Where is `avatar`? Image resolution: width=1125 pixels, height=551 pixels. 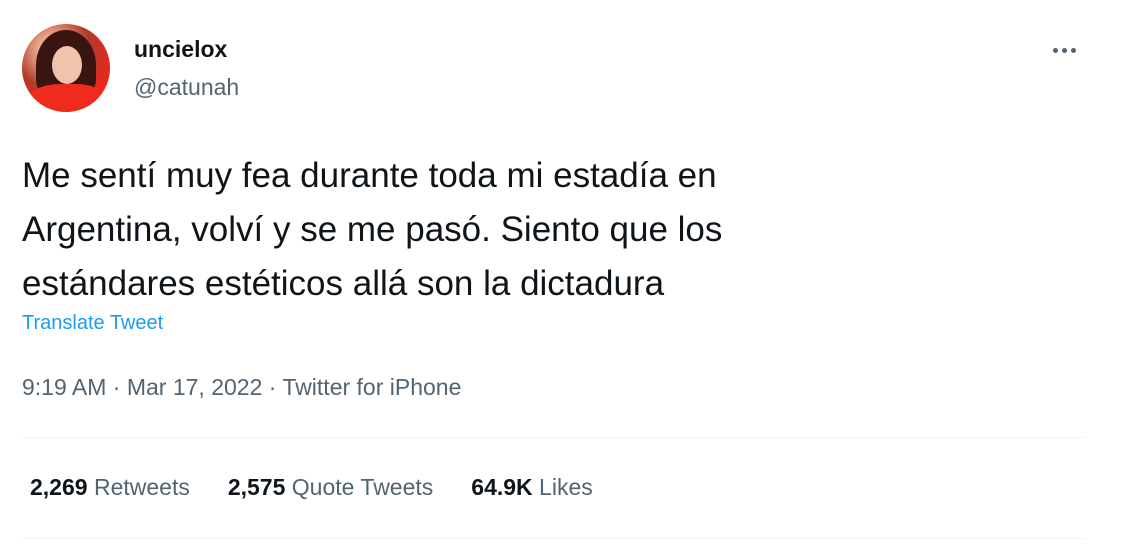 avatar is located at coordinates (66, 68).